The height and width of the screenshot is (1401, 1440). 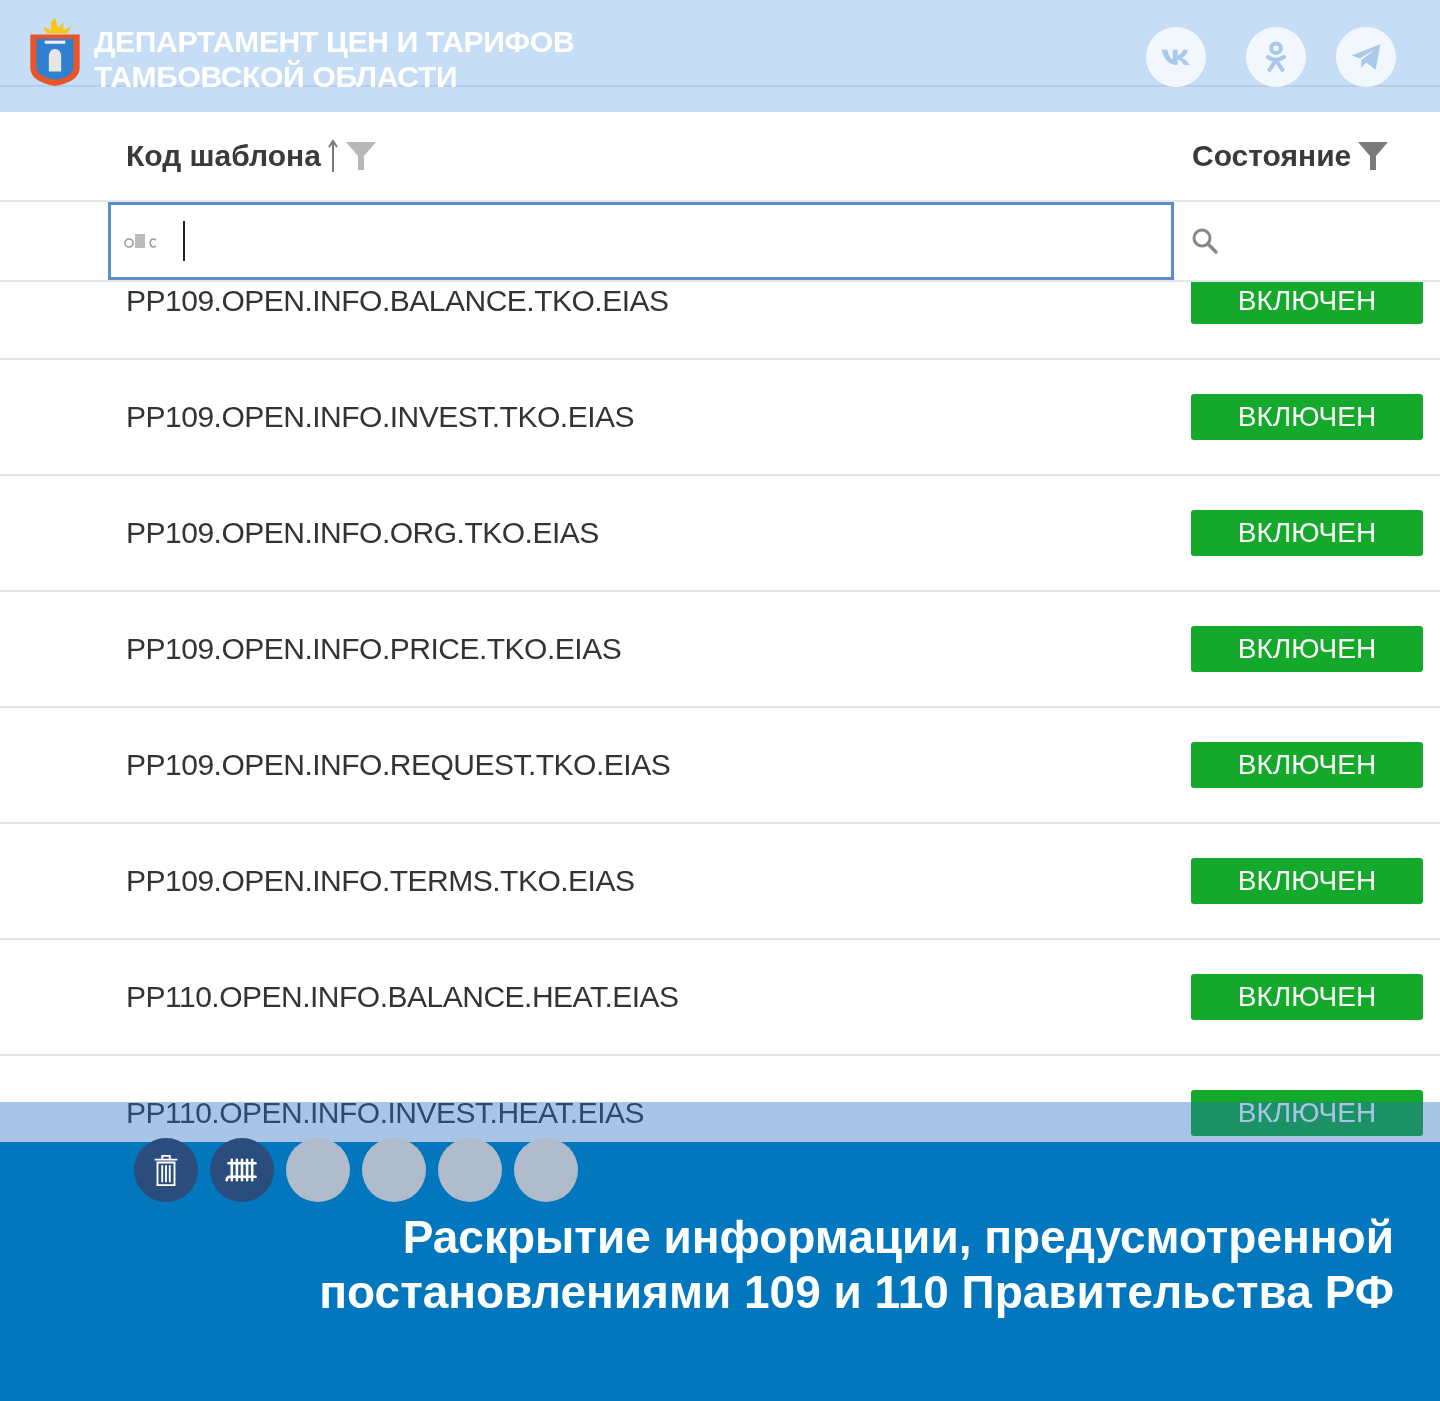 I want to click on site-title: ДЕПАРТАМЕНТ ЦЕН И ТАРИФОВ, so click(x=334, y=41).